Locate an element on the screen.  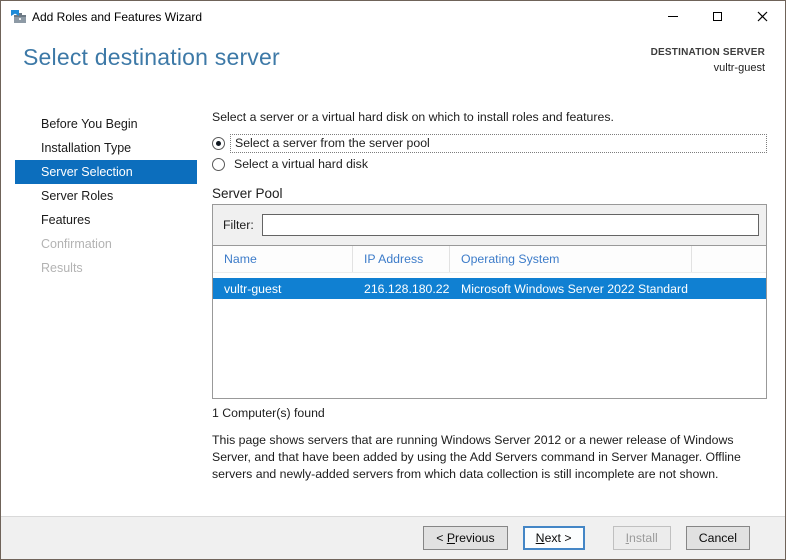
previous-button: < Previous is located at coordinates (465, 538).